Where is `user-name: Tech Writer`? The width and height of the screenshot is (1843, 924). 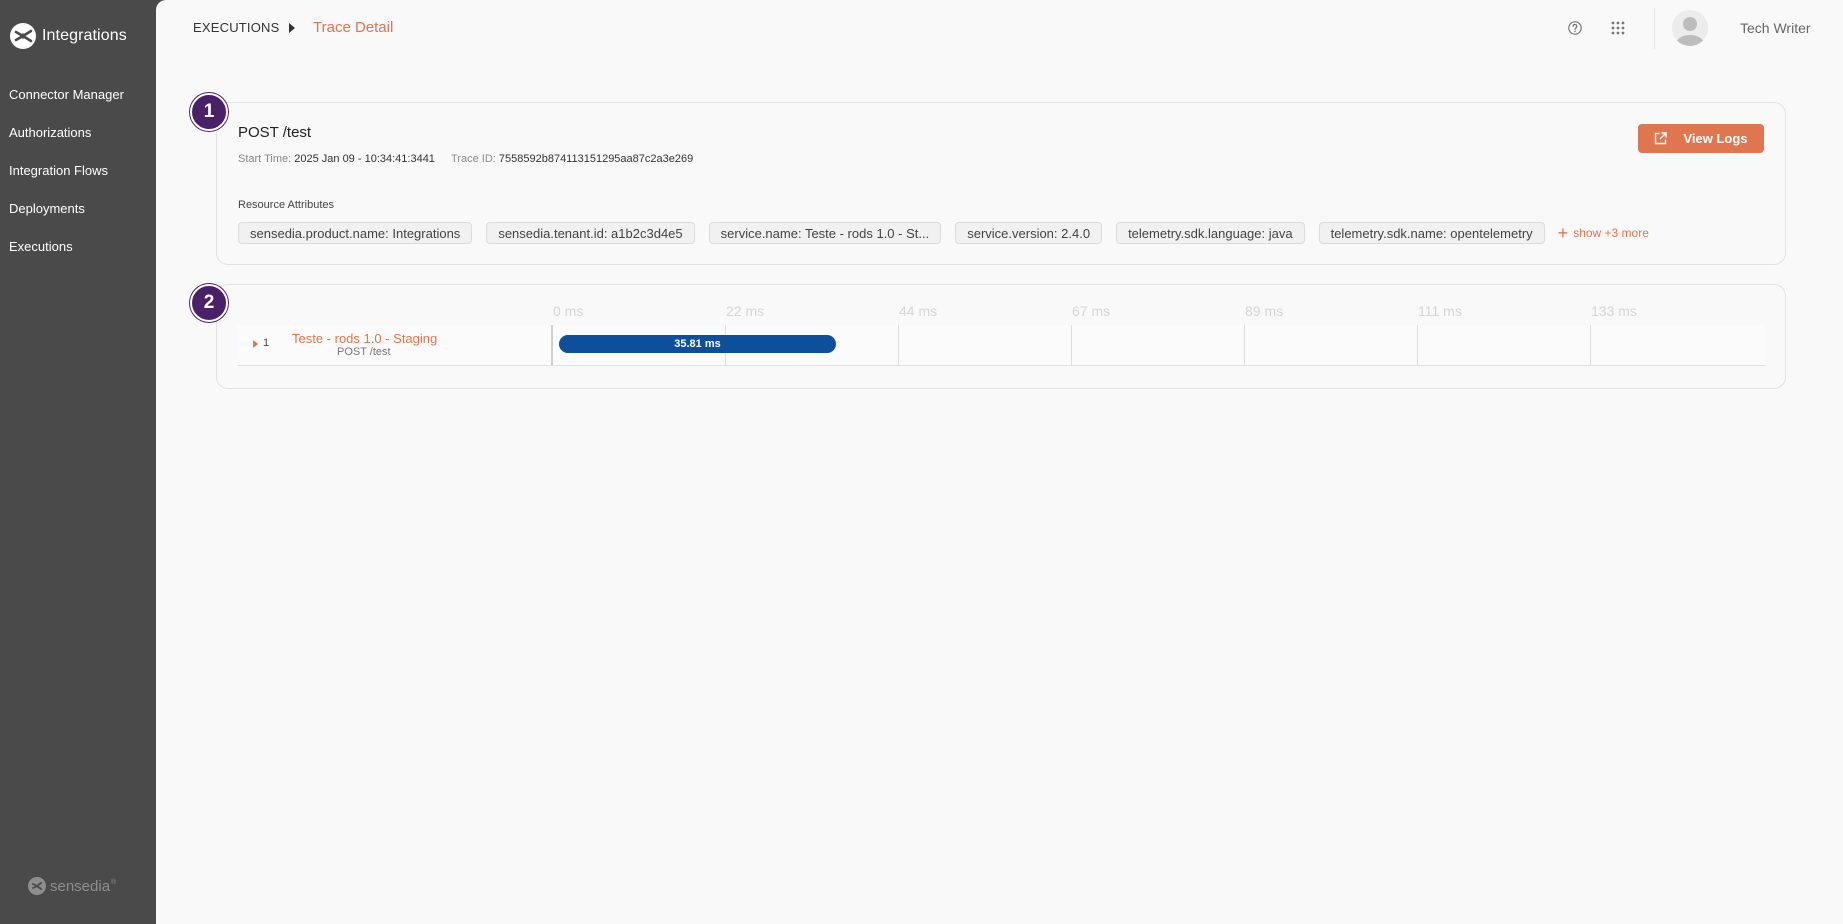 user-name: Tech Writer is located at coordinates (1775, 28).